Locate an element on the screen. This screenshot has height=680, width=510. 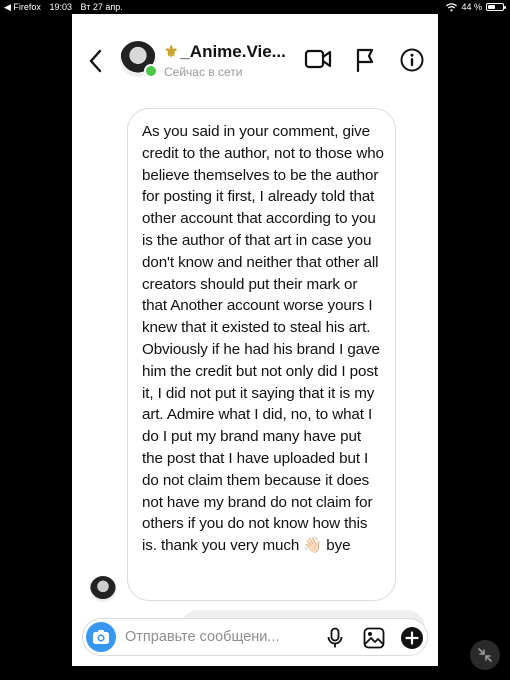
status-date: Вт 27 апр. is located at coordinates (101, 7).